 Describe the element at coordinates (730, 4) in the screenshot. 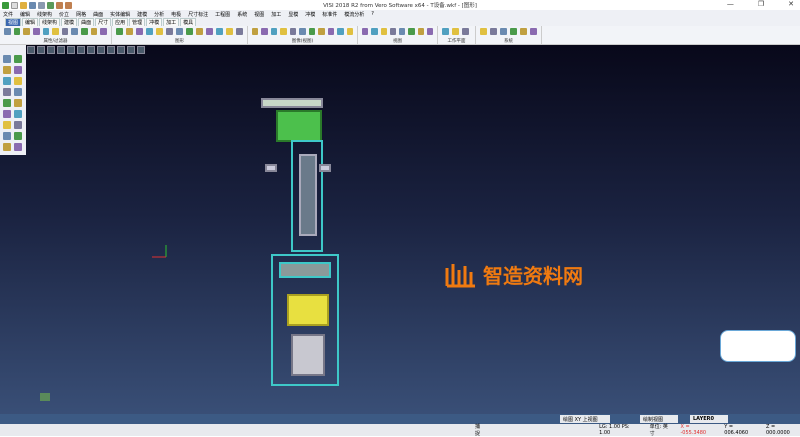

I see `minimize-button: —` at that location.